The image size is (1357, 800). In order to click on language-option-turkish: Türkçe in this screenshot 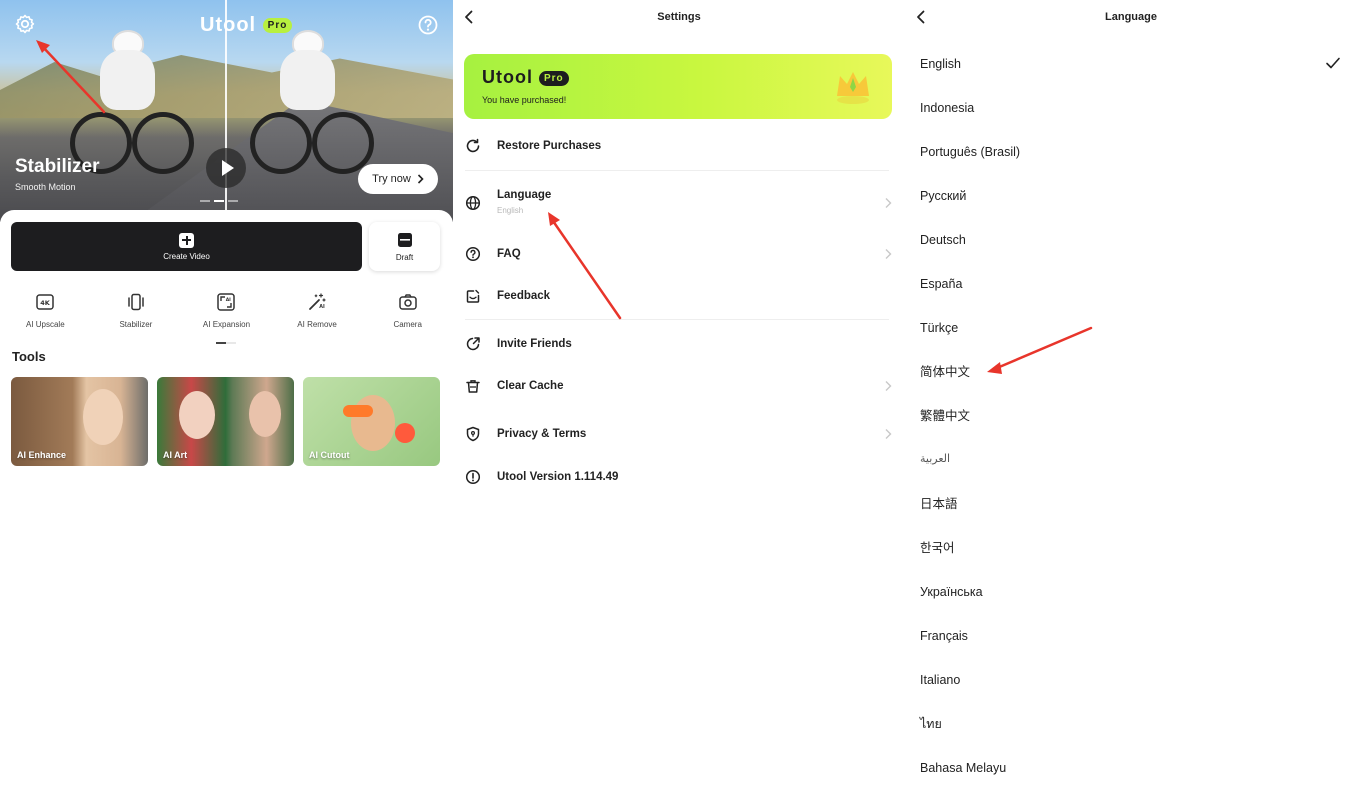, I will do `click(939, 328)`.